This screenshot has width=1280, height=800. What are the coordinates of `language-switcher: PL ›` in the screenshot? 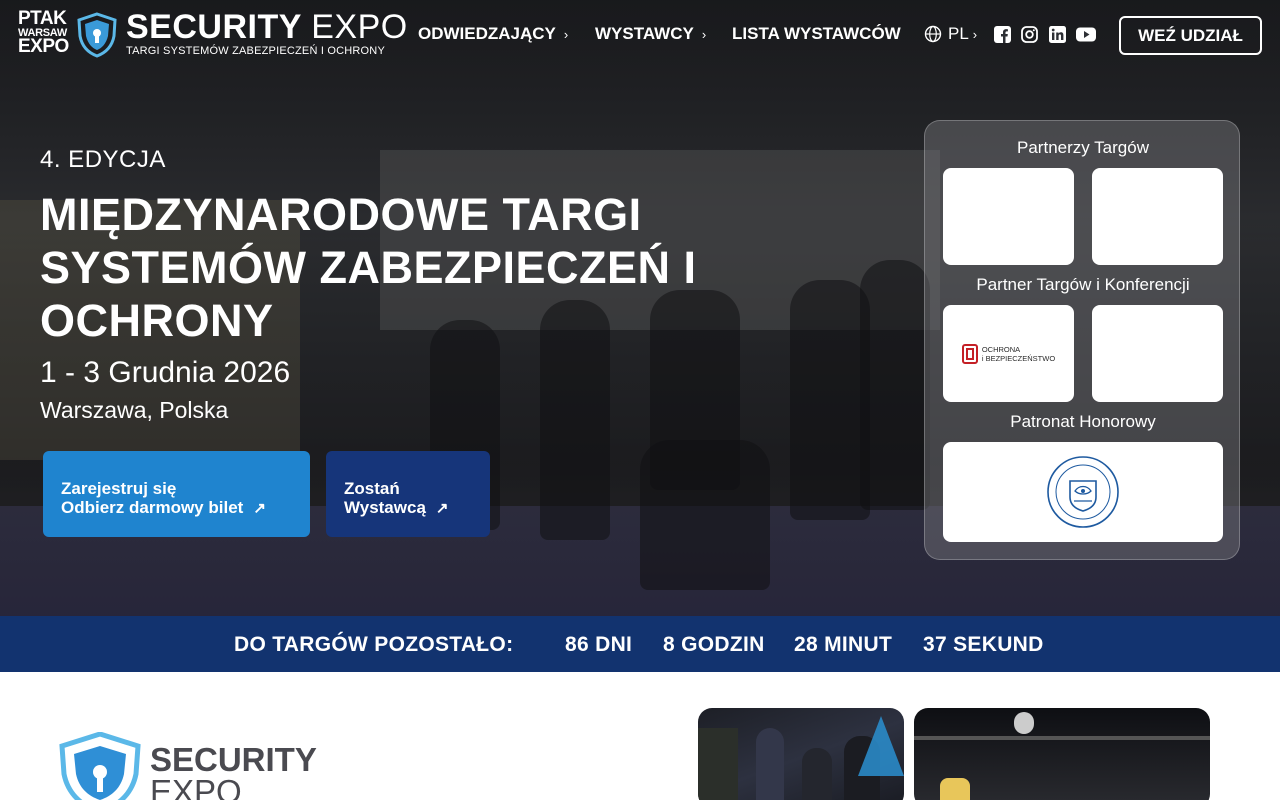 It's located at (950, 34).